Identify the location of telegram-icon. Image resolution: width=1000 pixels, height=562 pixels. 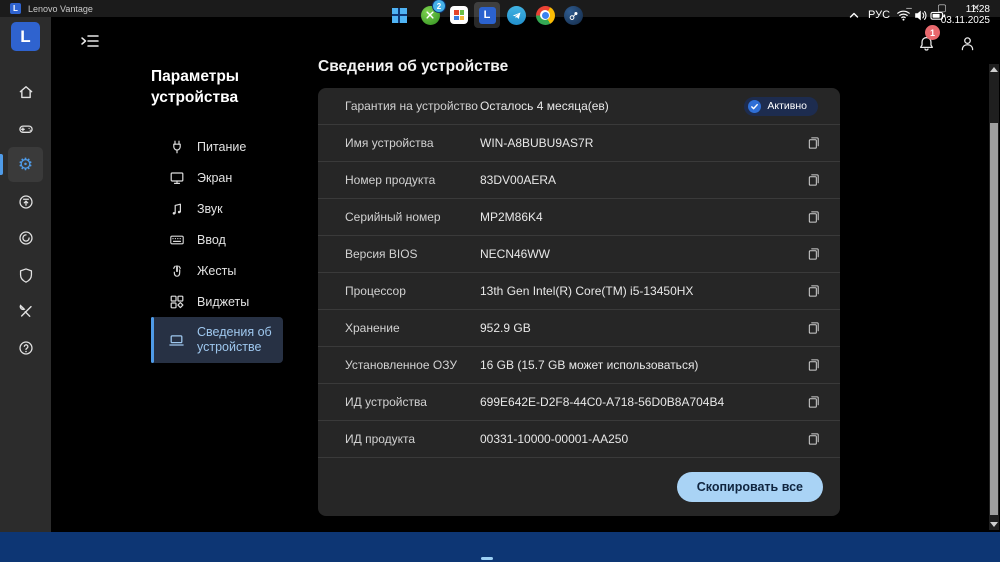
(516, 15).